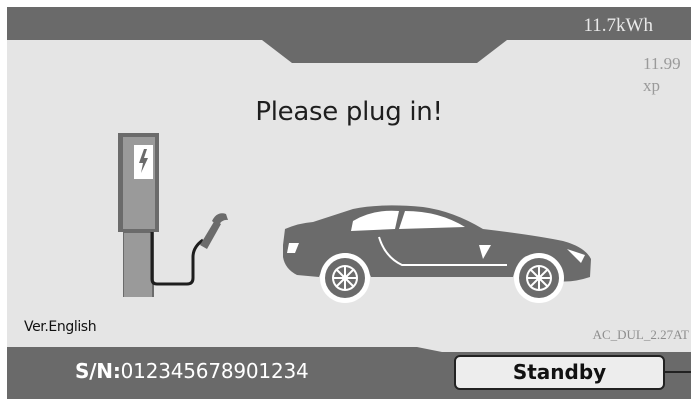 The width and height of the screenshot is (691, 399). I want to click on language-version: Ver.English, so click(60, 327).